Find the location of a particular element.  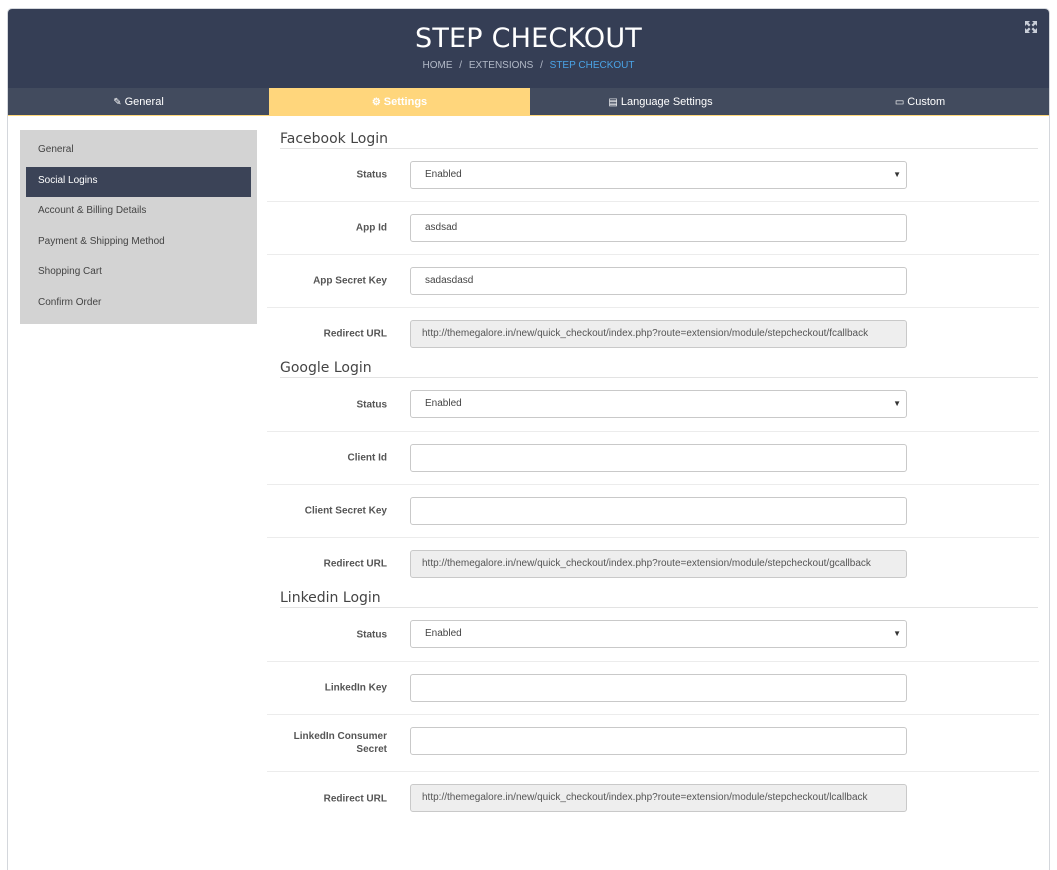

breadcrumb-current: STEP CHECKOUT is located at coordinates (592, 65).